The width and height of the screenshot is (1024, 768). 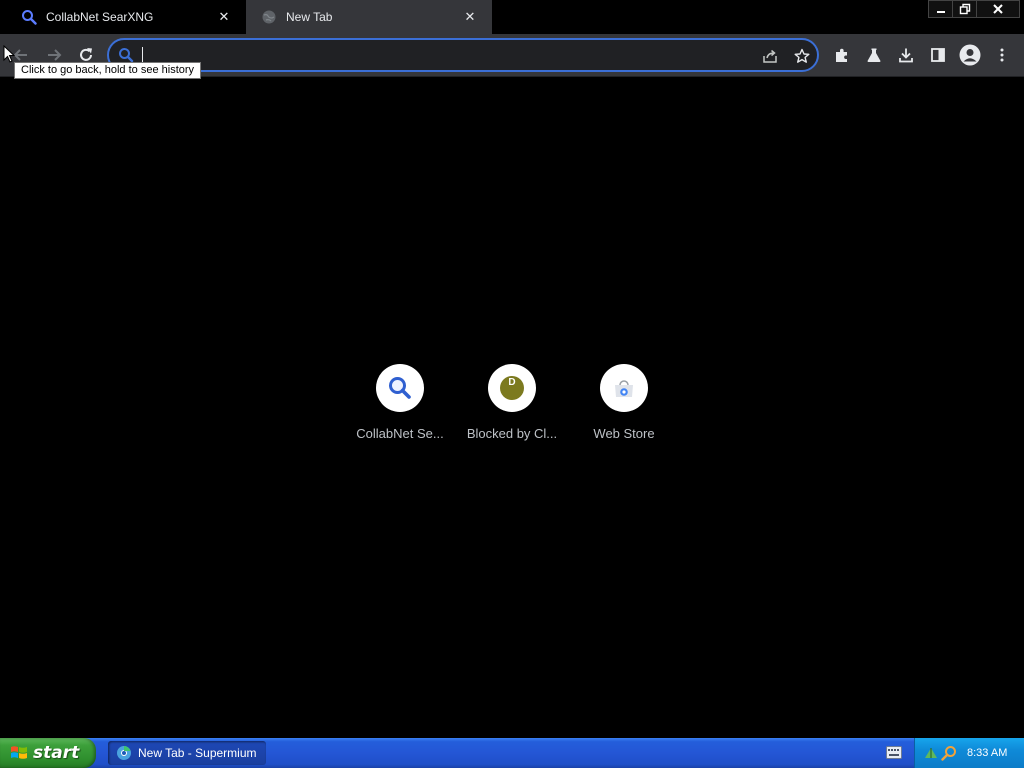 I want to click on windows-logo-icon, so click(x=19, y=752).